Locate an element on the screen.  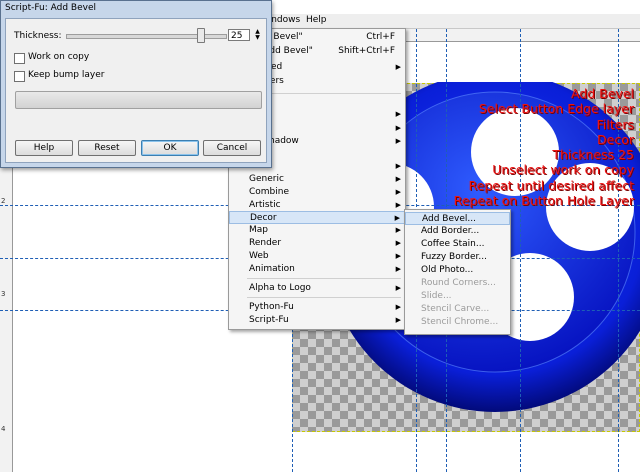
menu-help: Help is located at coordinates (316, 20).